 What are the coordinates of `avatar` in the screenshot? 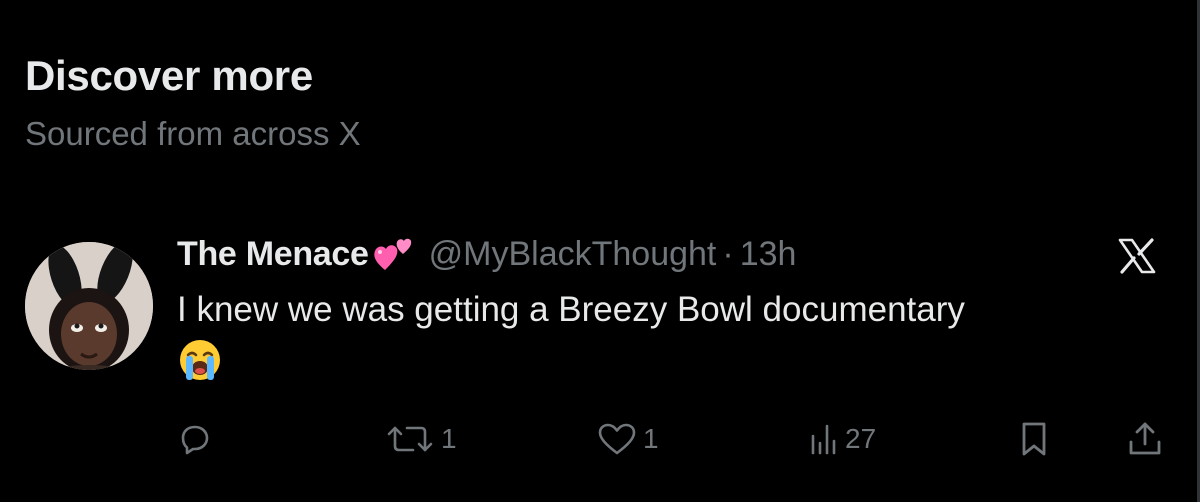 It's located at (89, 306).